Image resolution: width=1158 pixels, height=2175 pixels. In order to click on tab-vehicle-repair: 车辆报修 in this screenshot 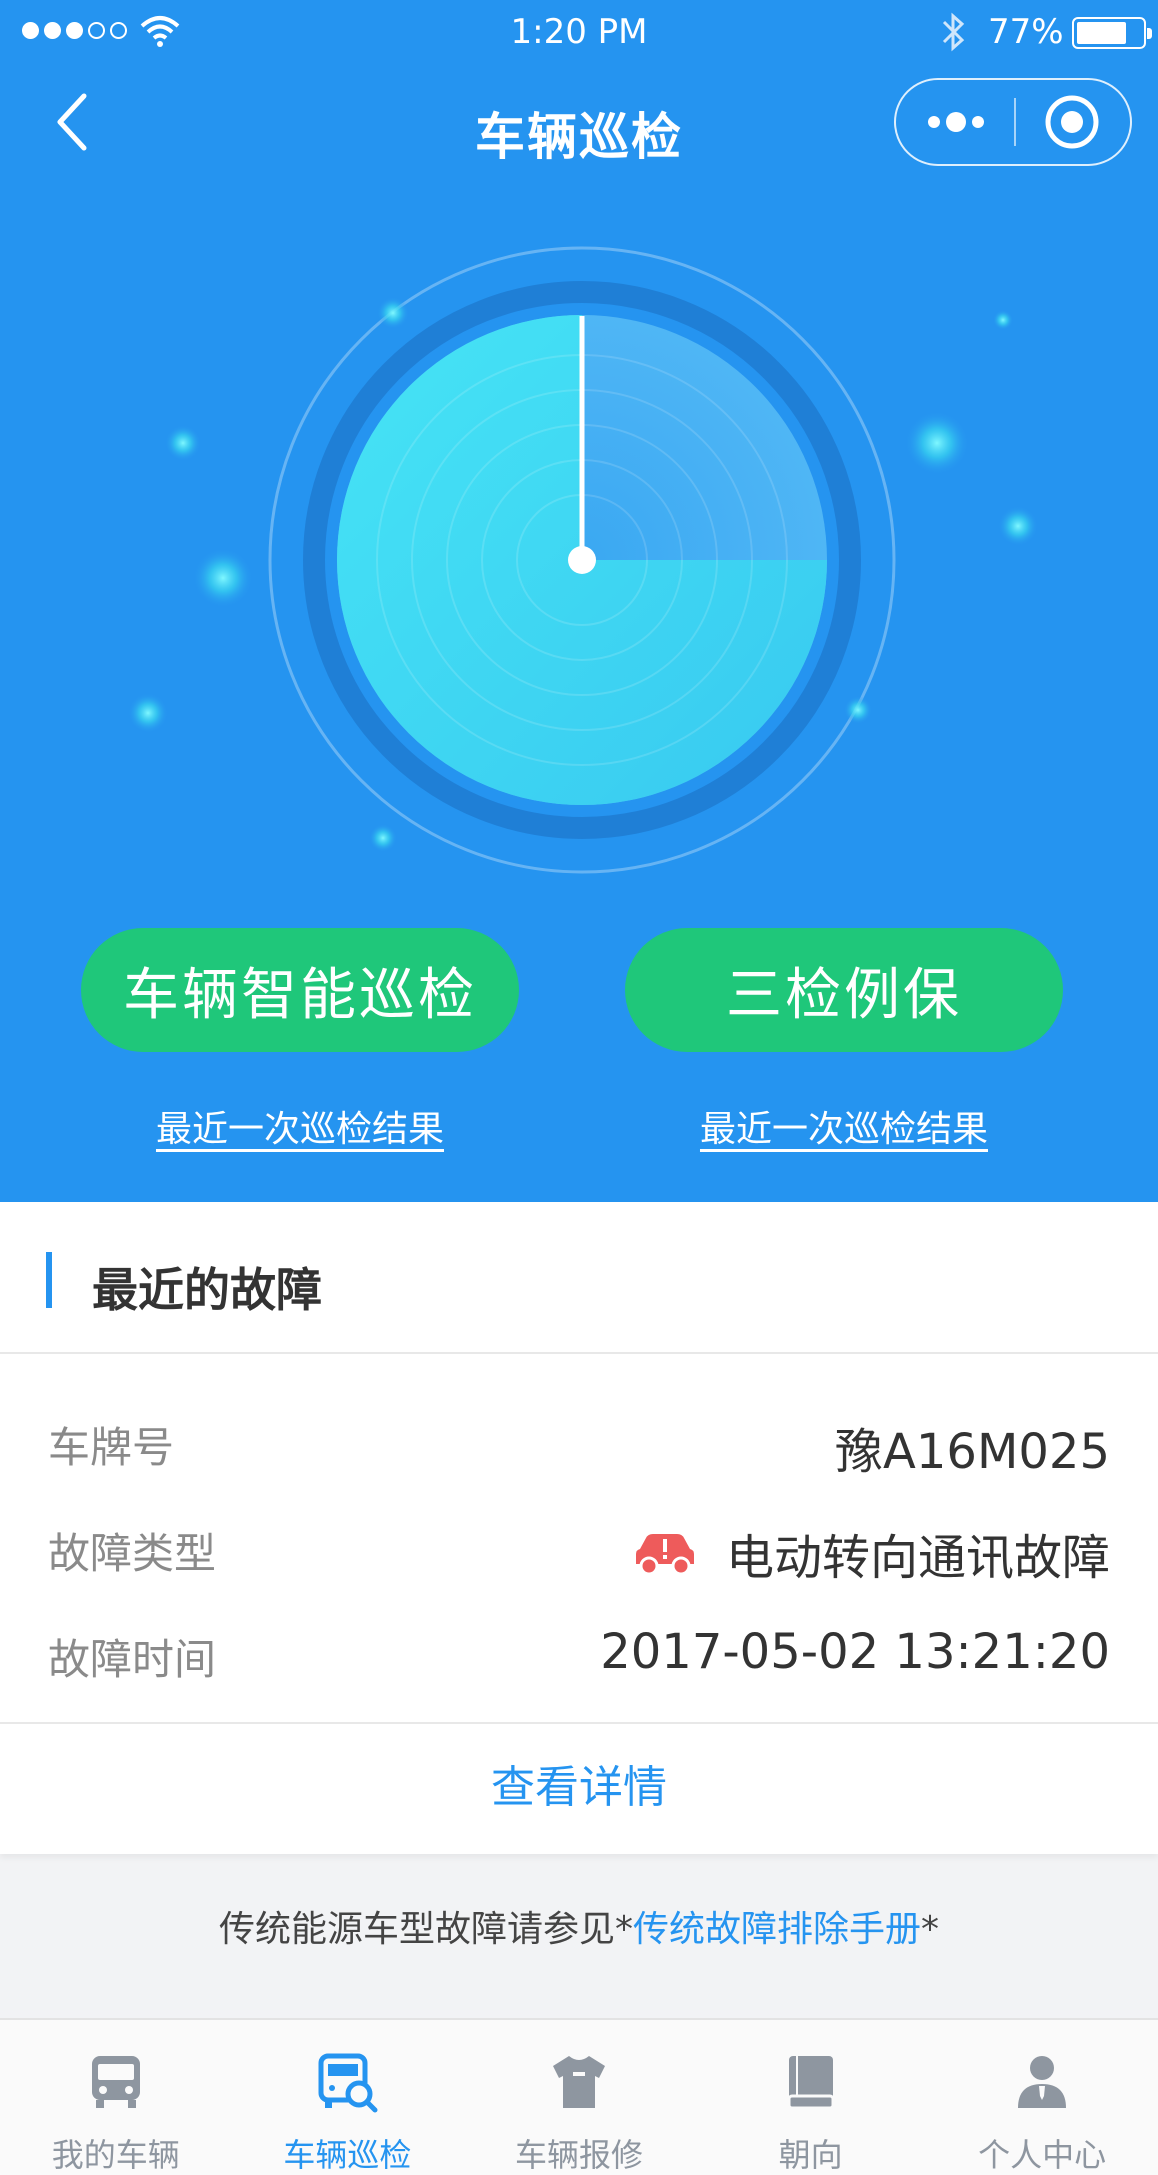, I will do `click(579, 2097)`.